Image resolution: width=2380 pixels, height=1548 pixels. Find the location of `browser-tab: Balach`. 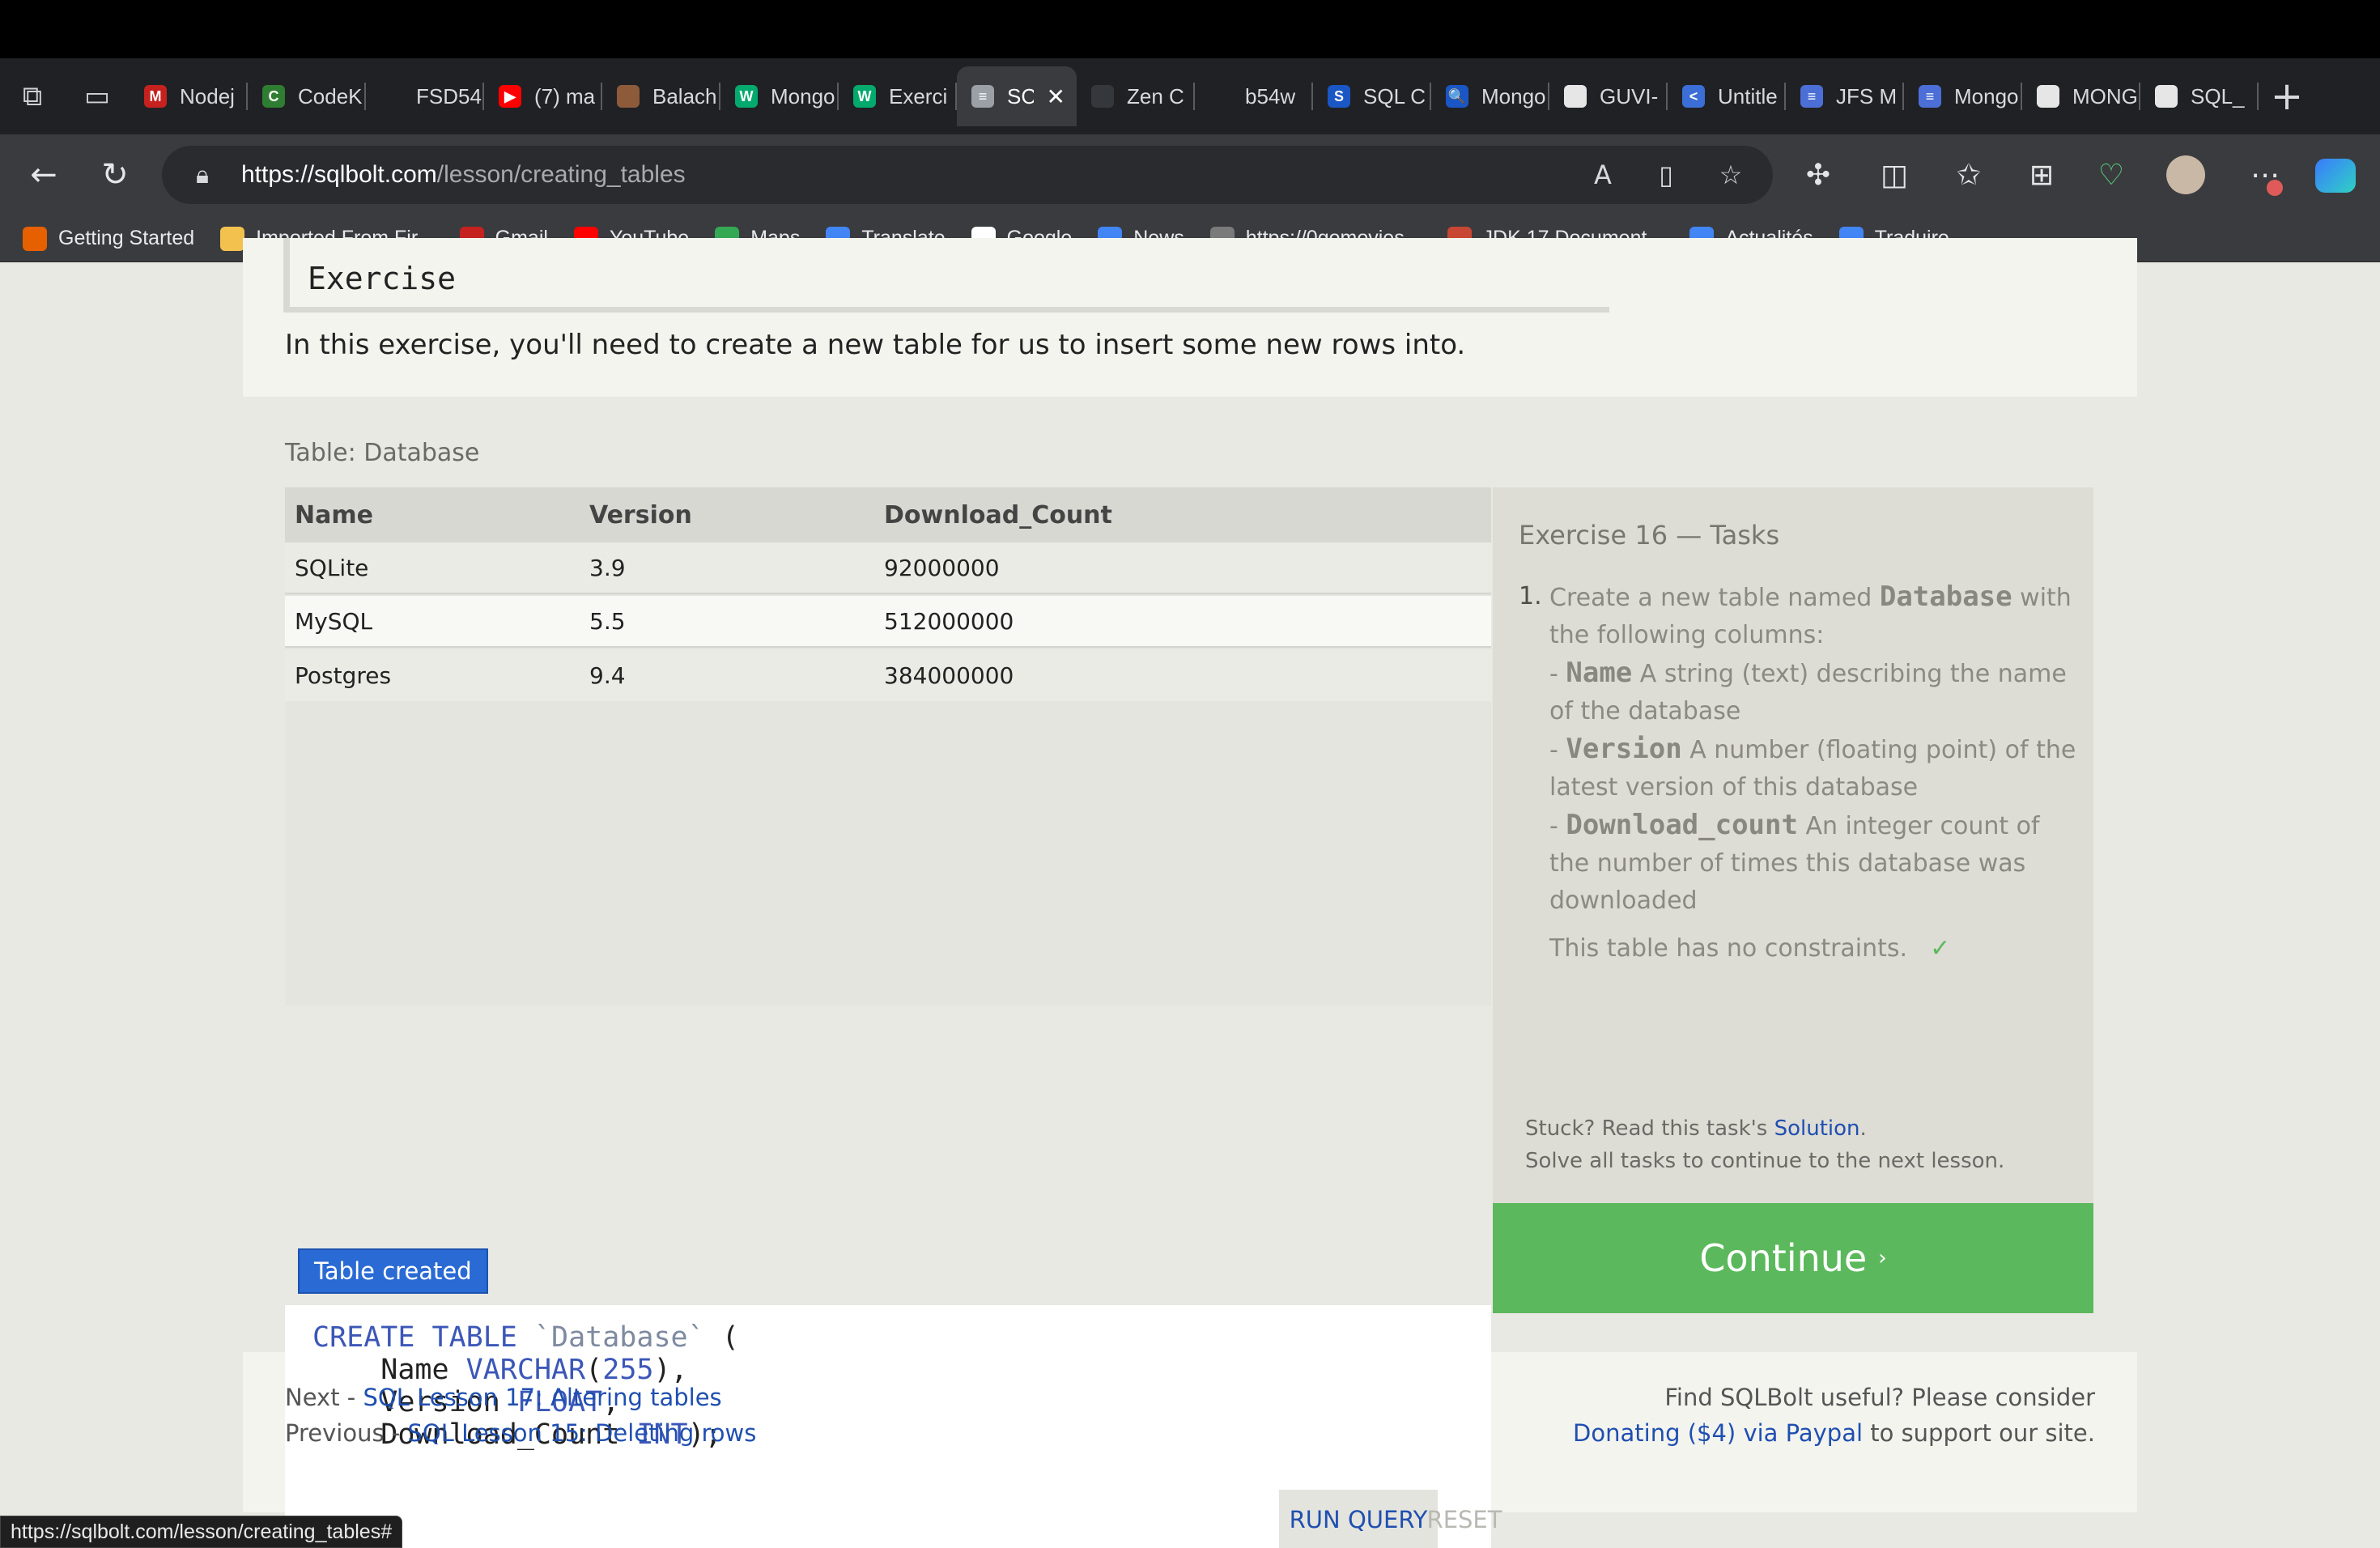

browser-tab: Balach is located at coordinates (661, 96).